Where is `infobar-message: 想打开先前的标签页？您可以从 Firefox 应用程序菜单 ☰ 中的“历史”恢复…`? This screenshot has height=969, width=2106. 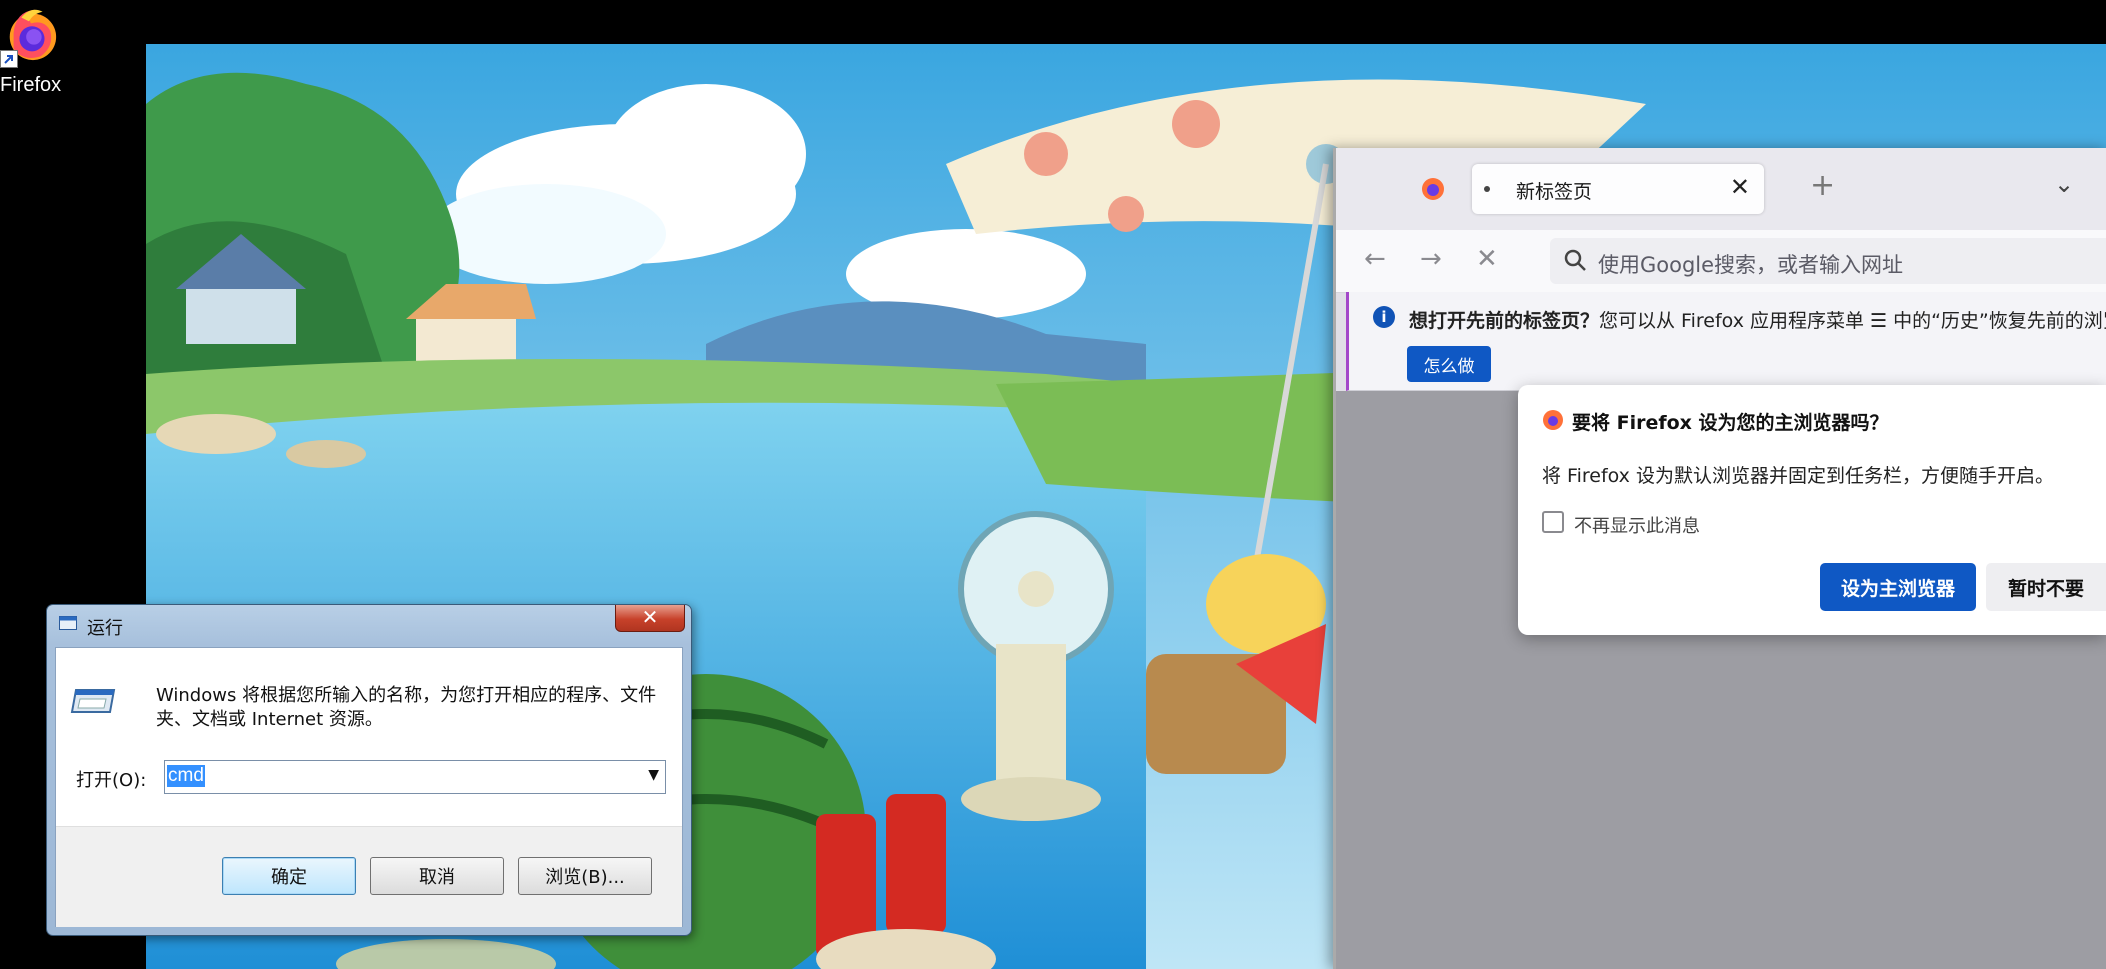 infobar-message: 想打开先前的标签页？您可以从 Firefox 应用程序菜单 ☰ 中的“历史”恢复… is located at coordinates (1757, 319).